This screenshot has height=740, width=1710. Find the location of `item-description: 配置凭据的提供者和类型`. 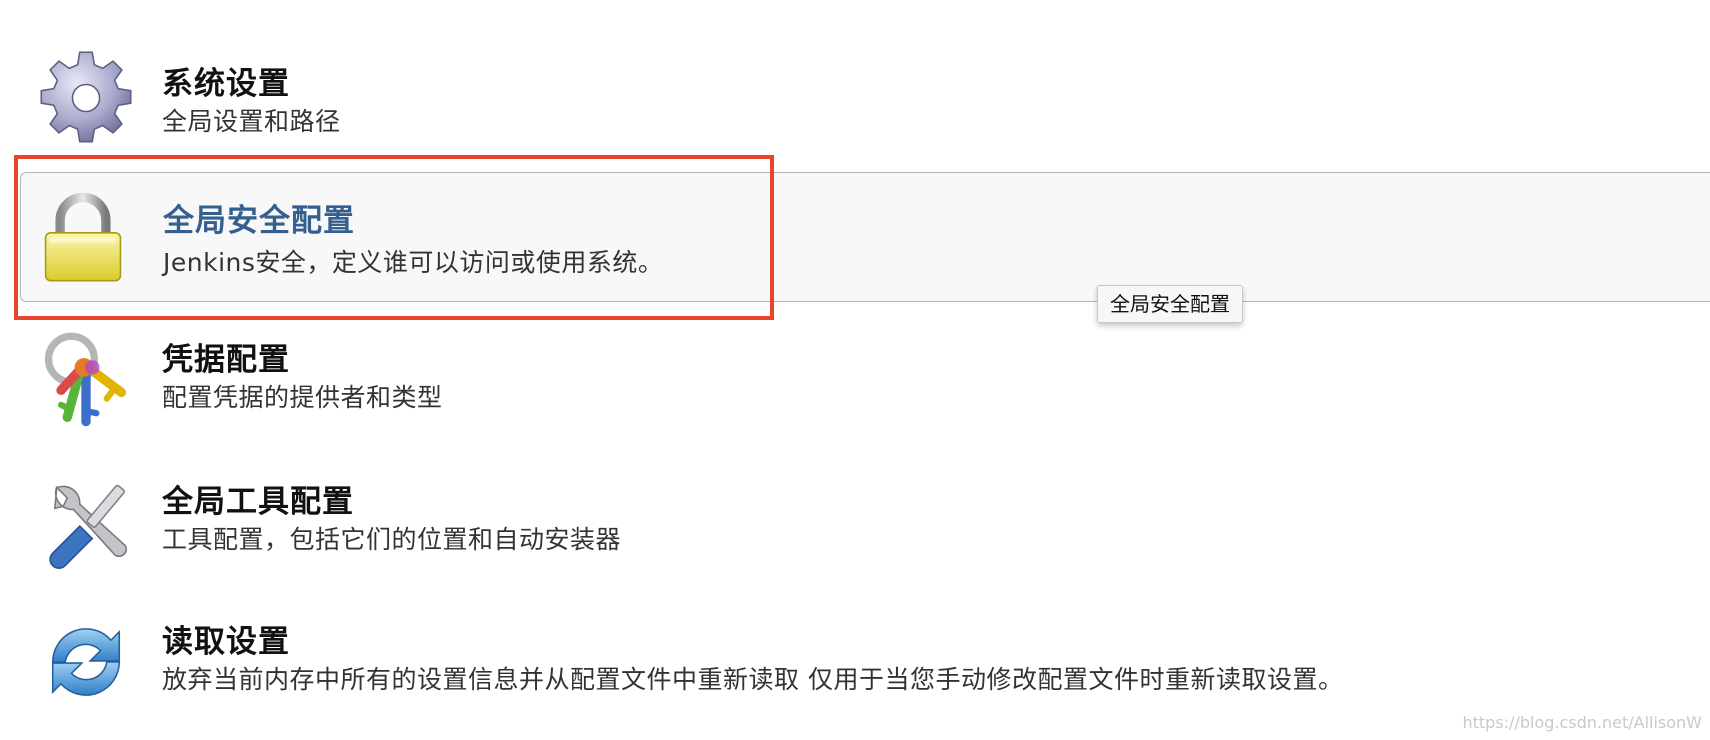

item-description: 配置凭据的提供者和类型 is located at coordinates (302, 397).